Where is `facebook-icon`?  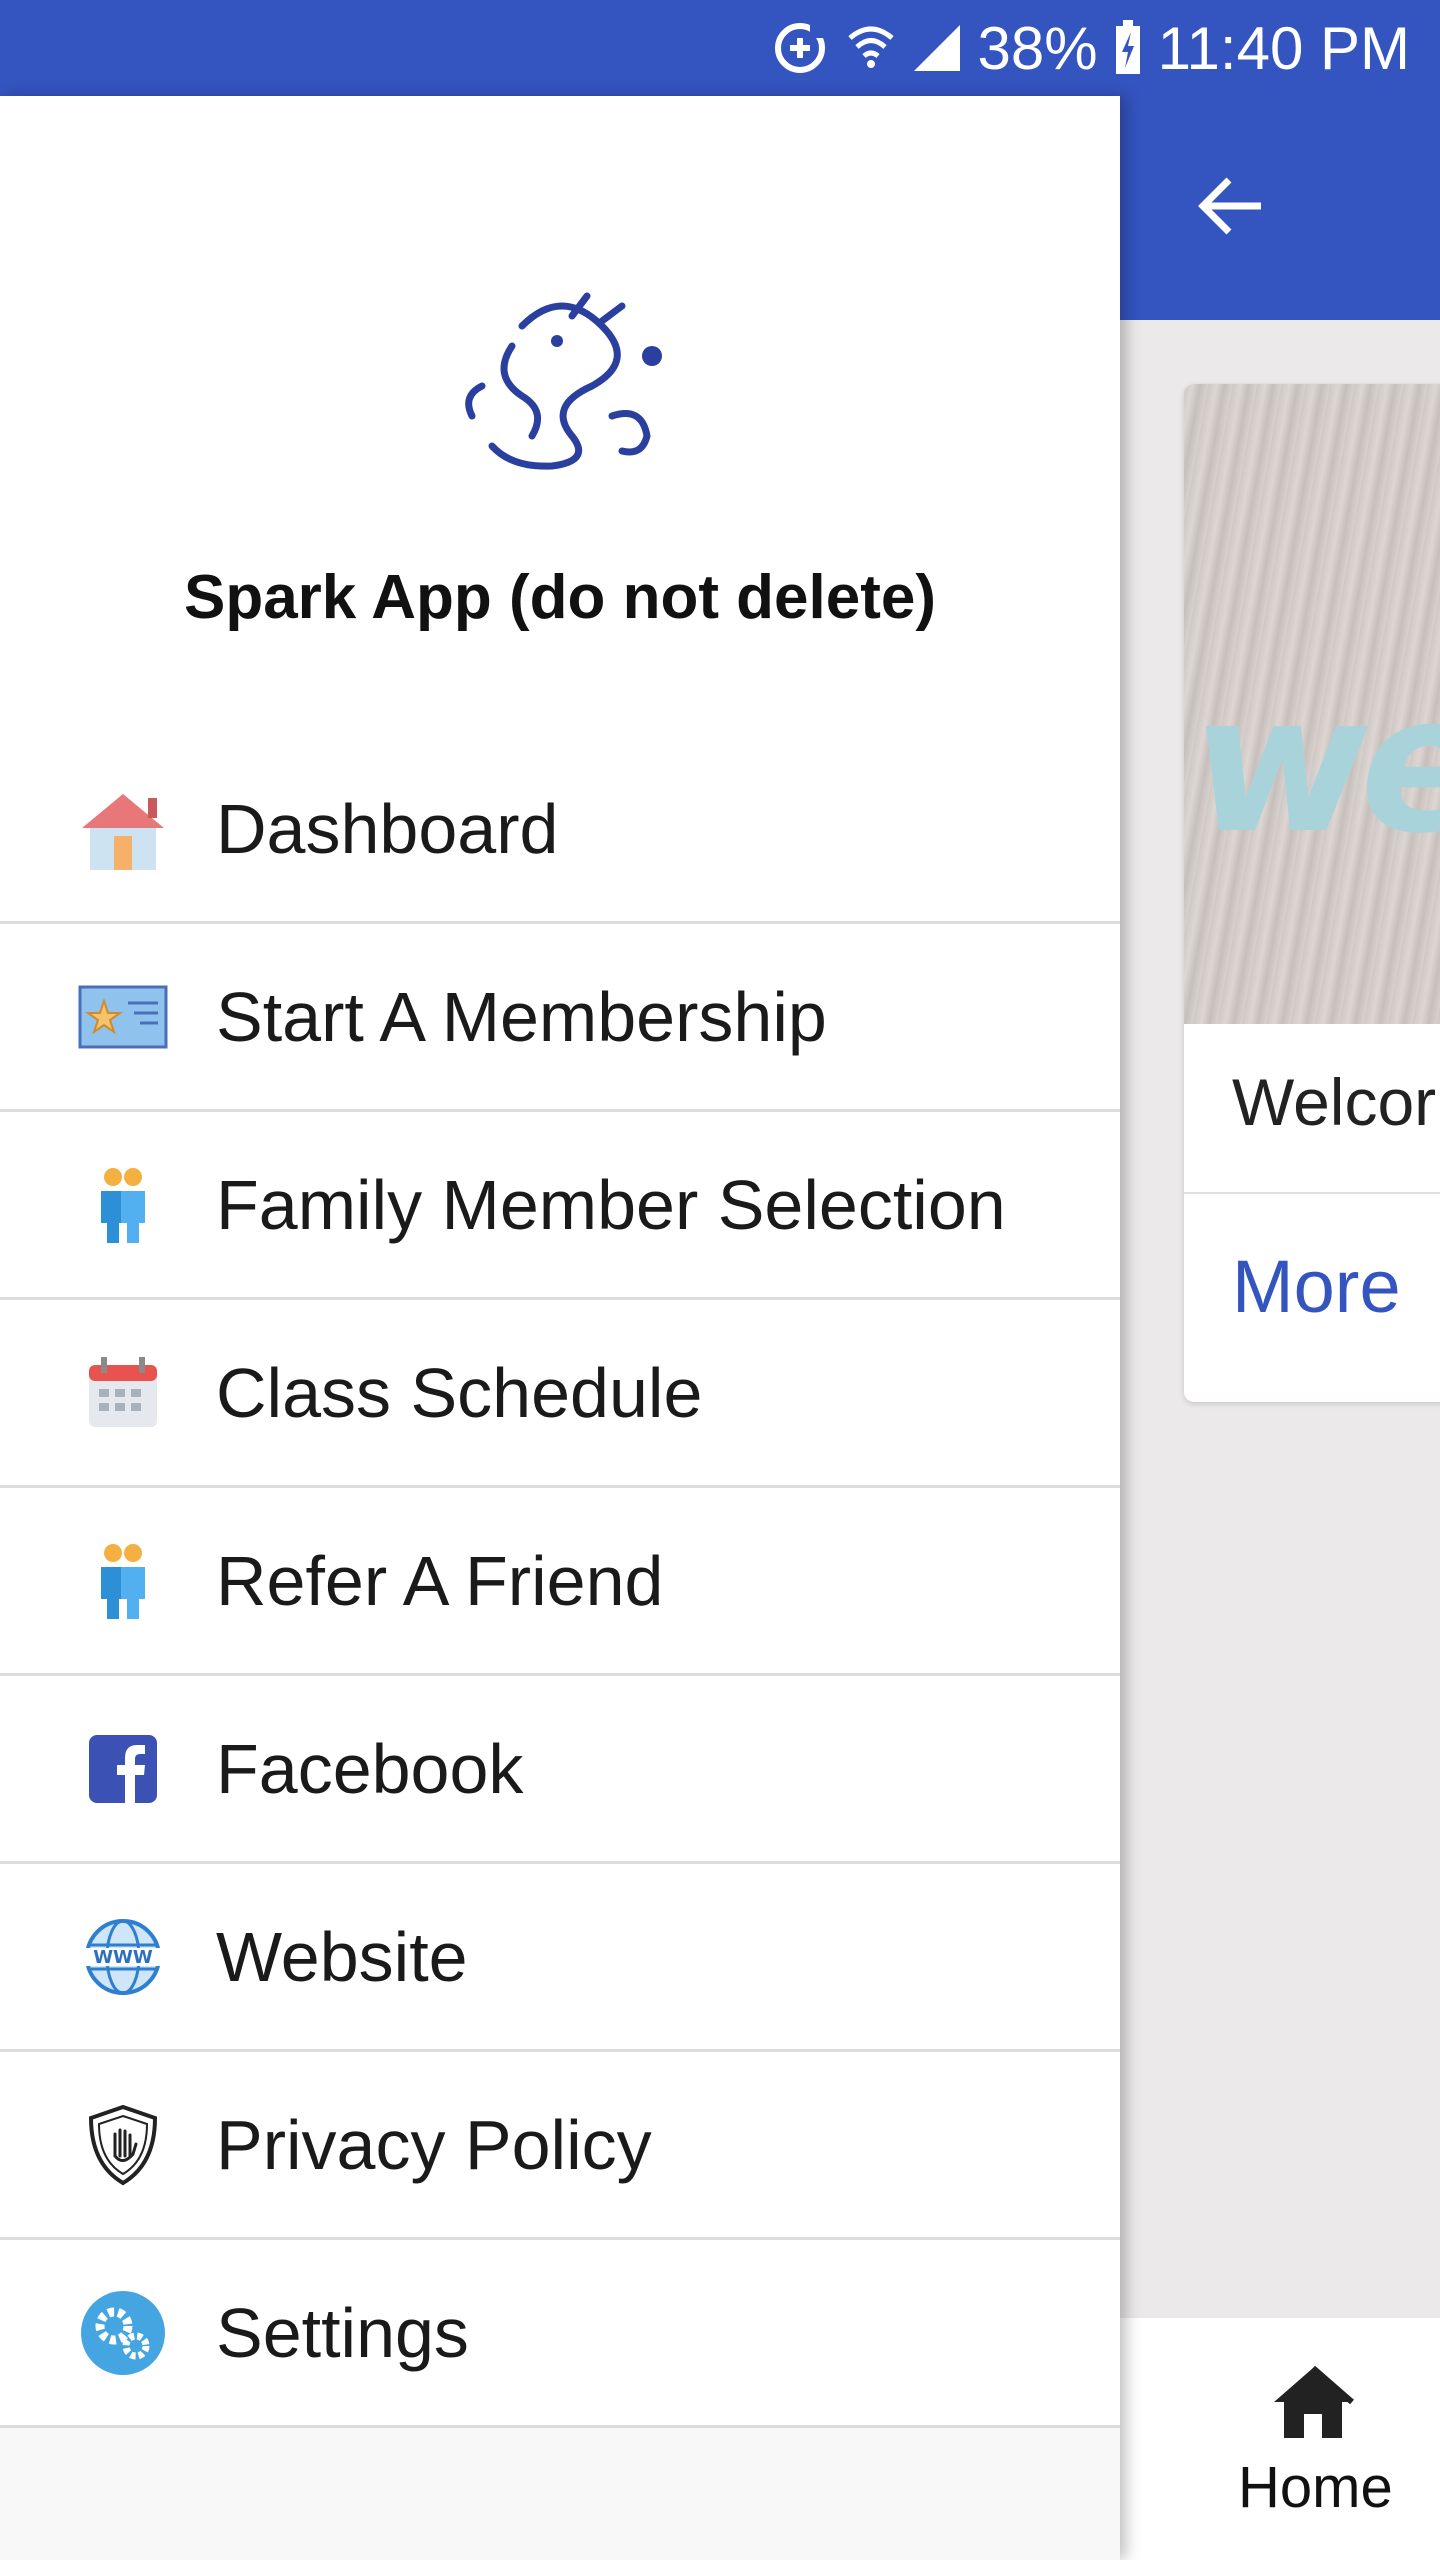 facebook-icon is located at coordinates (123, 1769).